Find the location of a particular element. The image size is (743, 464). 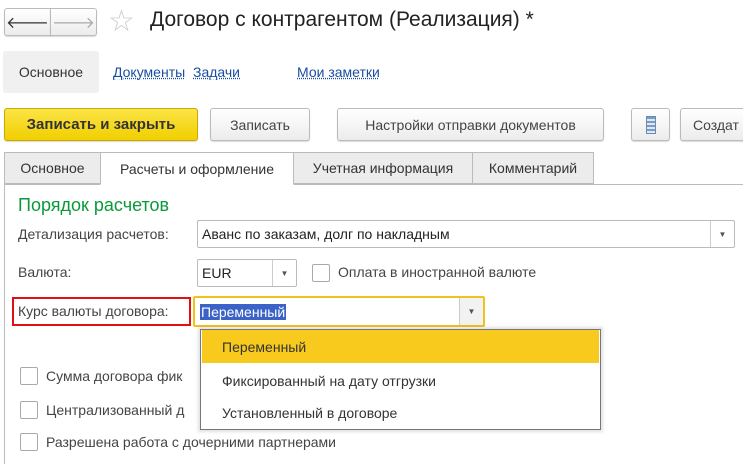

arrow-right-icon: 🡒 is located at coordinates (73, 23).